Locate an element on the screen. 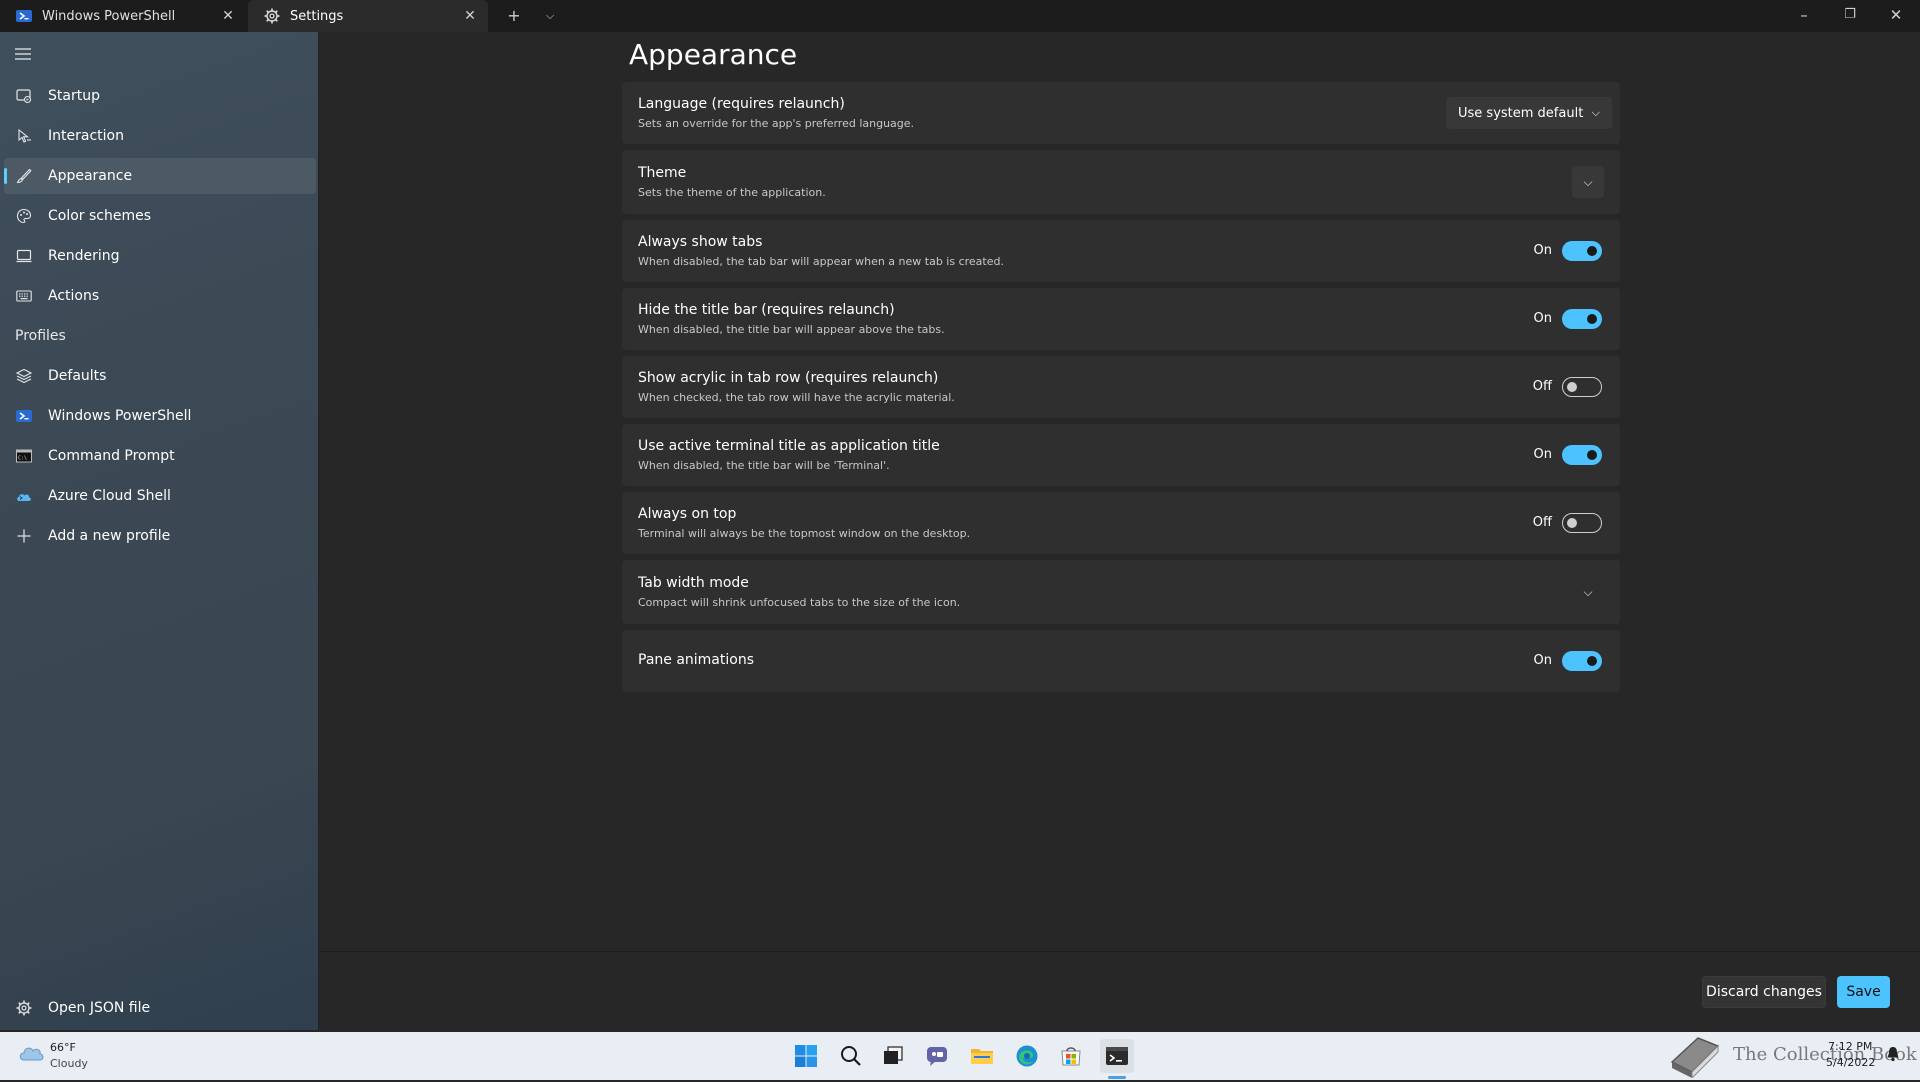  sidebar-item-defaults: Defaults is located at coordinates (160, 376).